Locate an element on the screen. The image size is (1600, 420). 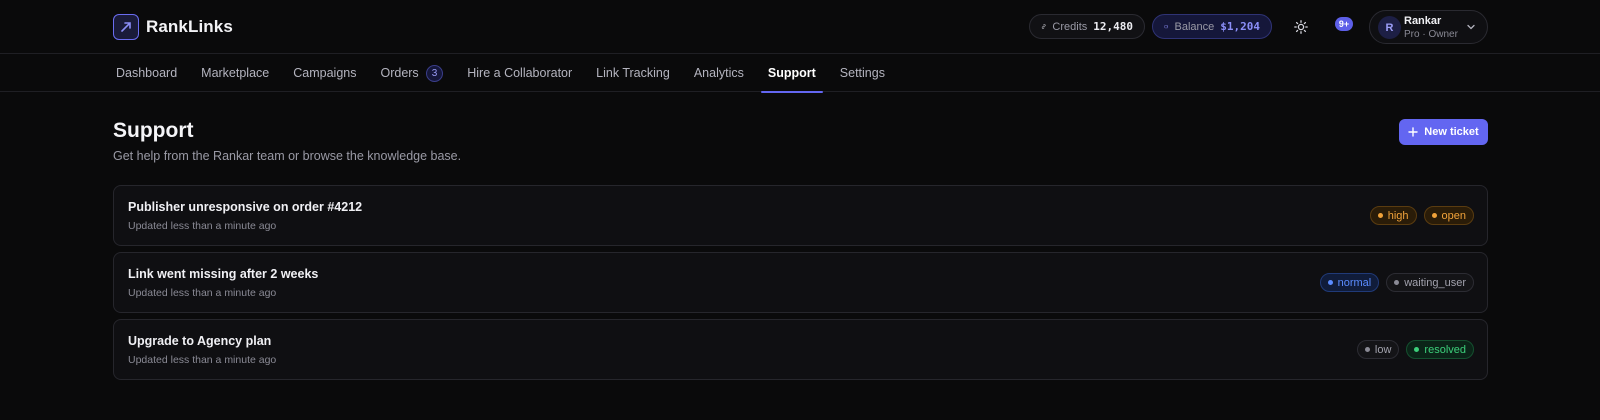
tab-support: Support is located at coordinates (792, 73).